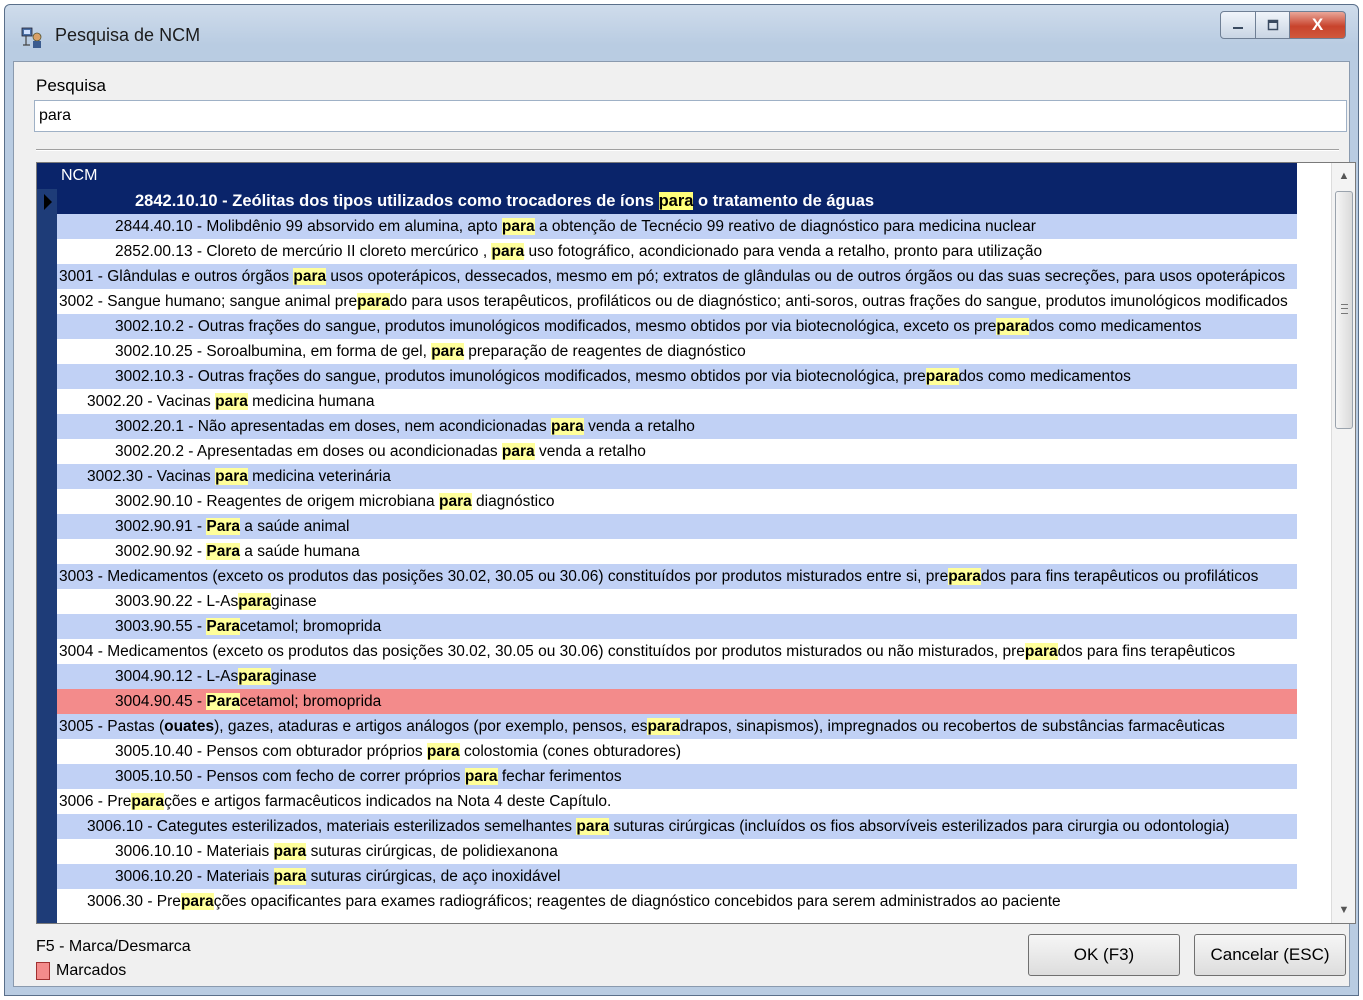 The image size is (1363, 1000). Describe the element at coordinates (1343, 543) in the screenshot. I see `vertical-scrollbar: ▲ ▼` at that location.